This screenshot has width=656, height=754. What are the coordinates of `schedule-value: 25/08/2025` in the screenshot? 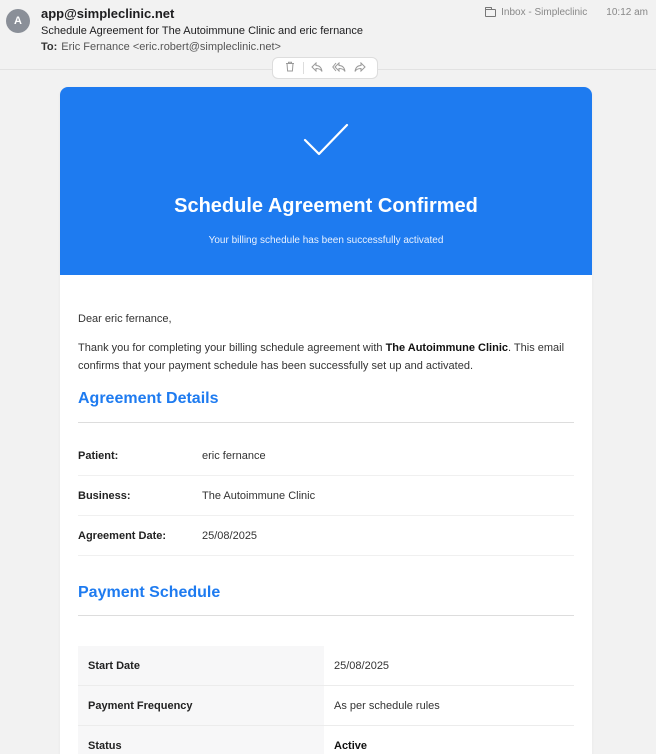 It's located at (362, 665).